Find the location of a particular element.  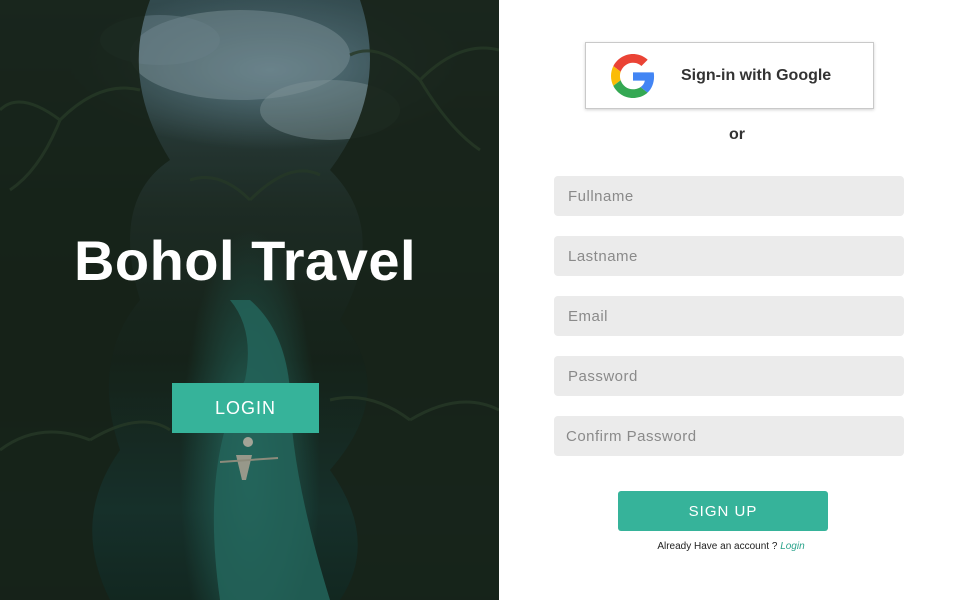

signup-button: SIGN UP is located at coordinates (723, 511).